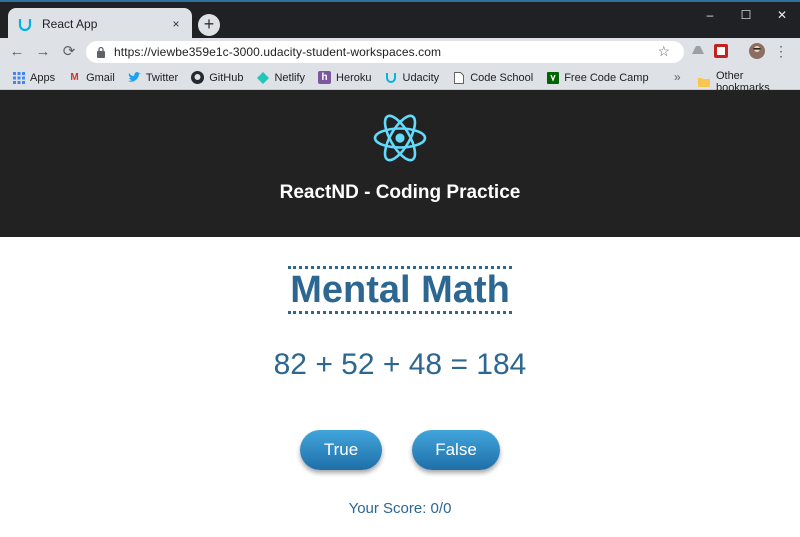 The image size is (800, 537). I want to click on game-title: Mental Math, so click(400, 290).